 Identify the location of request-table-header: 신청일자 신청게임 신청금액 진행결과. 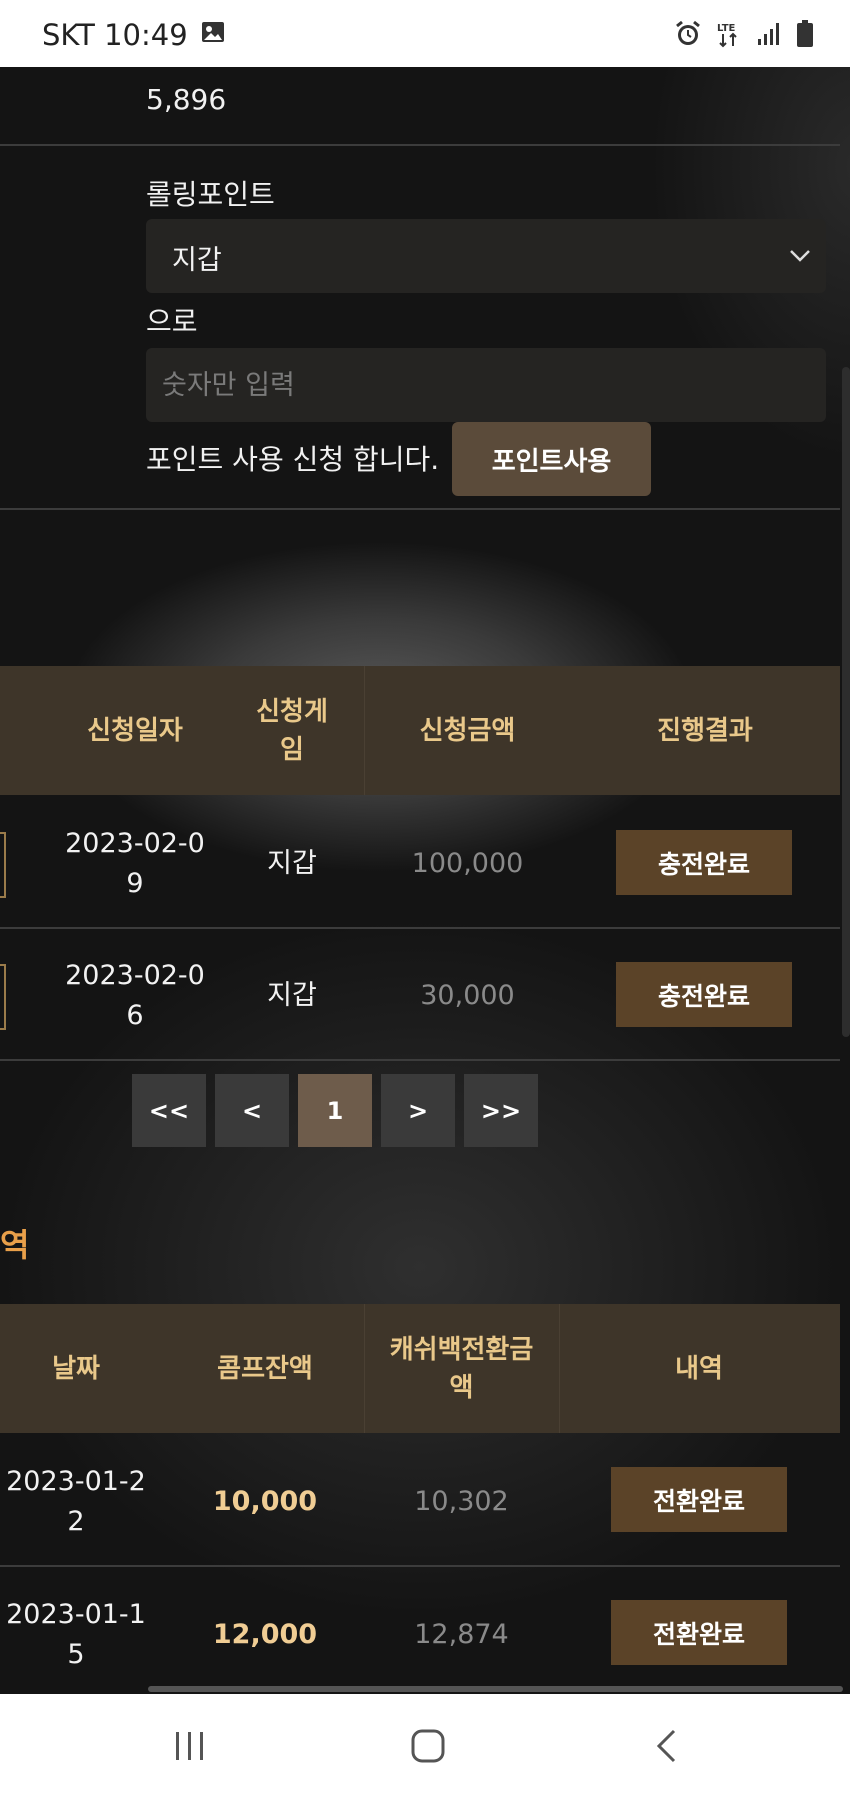
(420, 730).